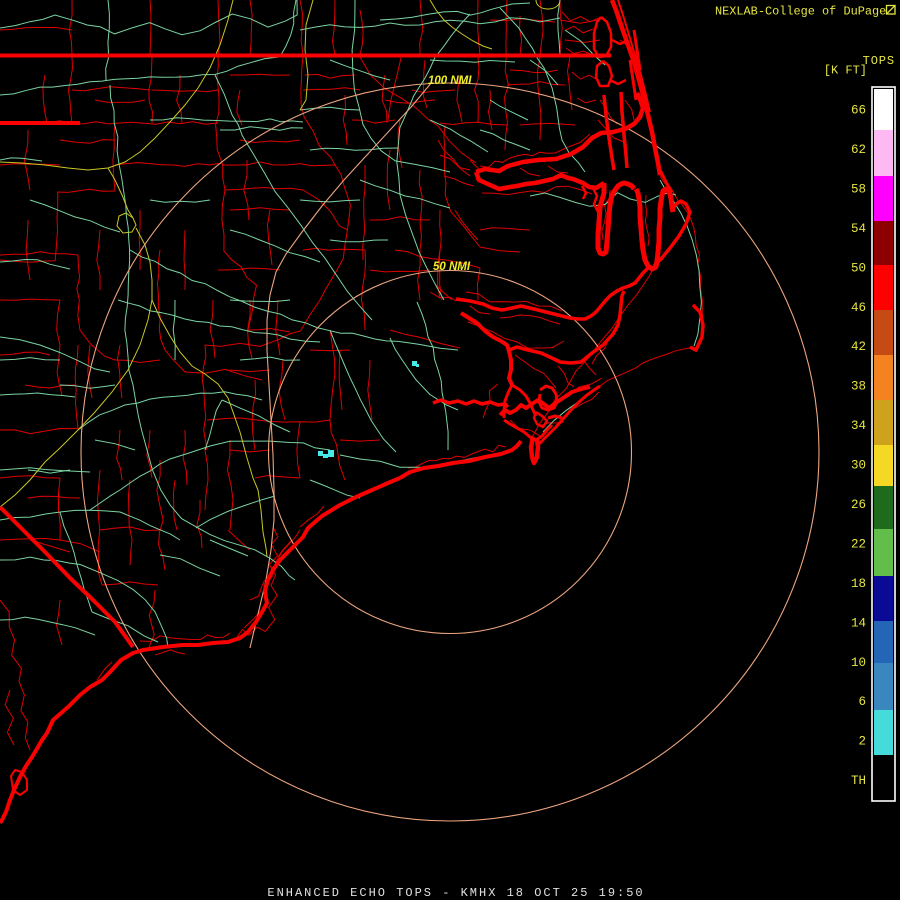  What do you see at coordinates (858, 544) in the screenshot?
I see `svg-text: 22` at bounding box center [858, 544].